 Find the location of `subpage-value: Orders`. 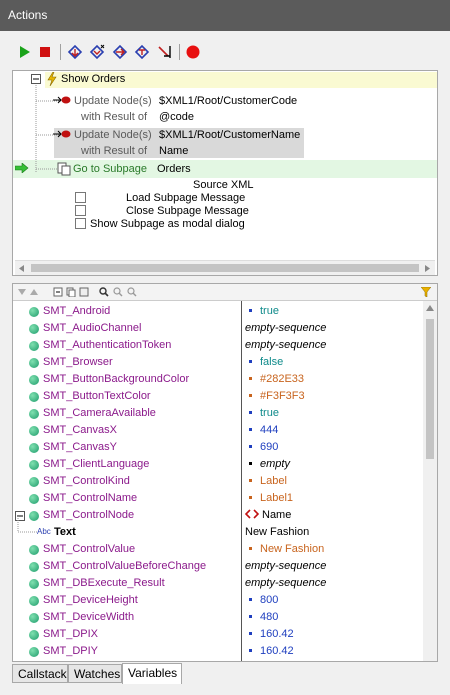

subpage-value: Orders is located at coordinates (174, 169).